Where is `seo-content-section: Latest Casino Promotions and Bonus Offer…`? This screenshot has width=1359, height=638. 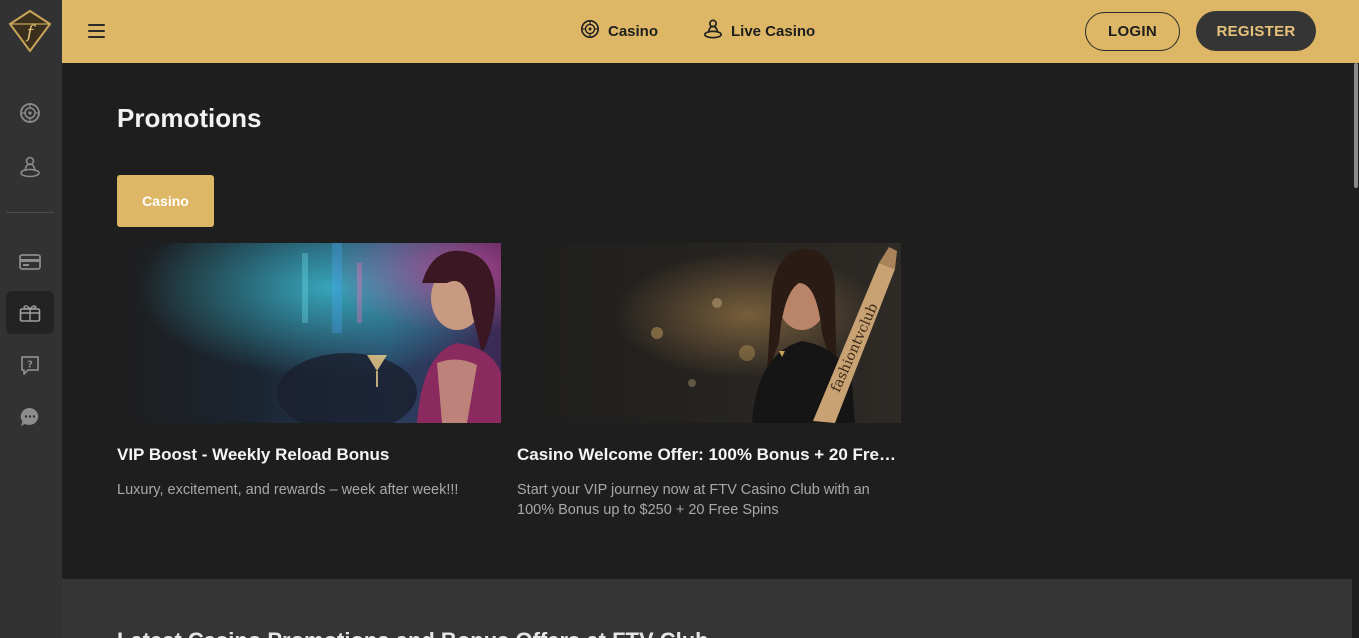
seo-content-section: Latest Casino Promotions and Bonus Offer… is located at coordinates (707, 608).